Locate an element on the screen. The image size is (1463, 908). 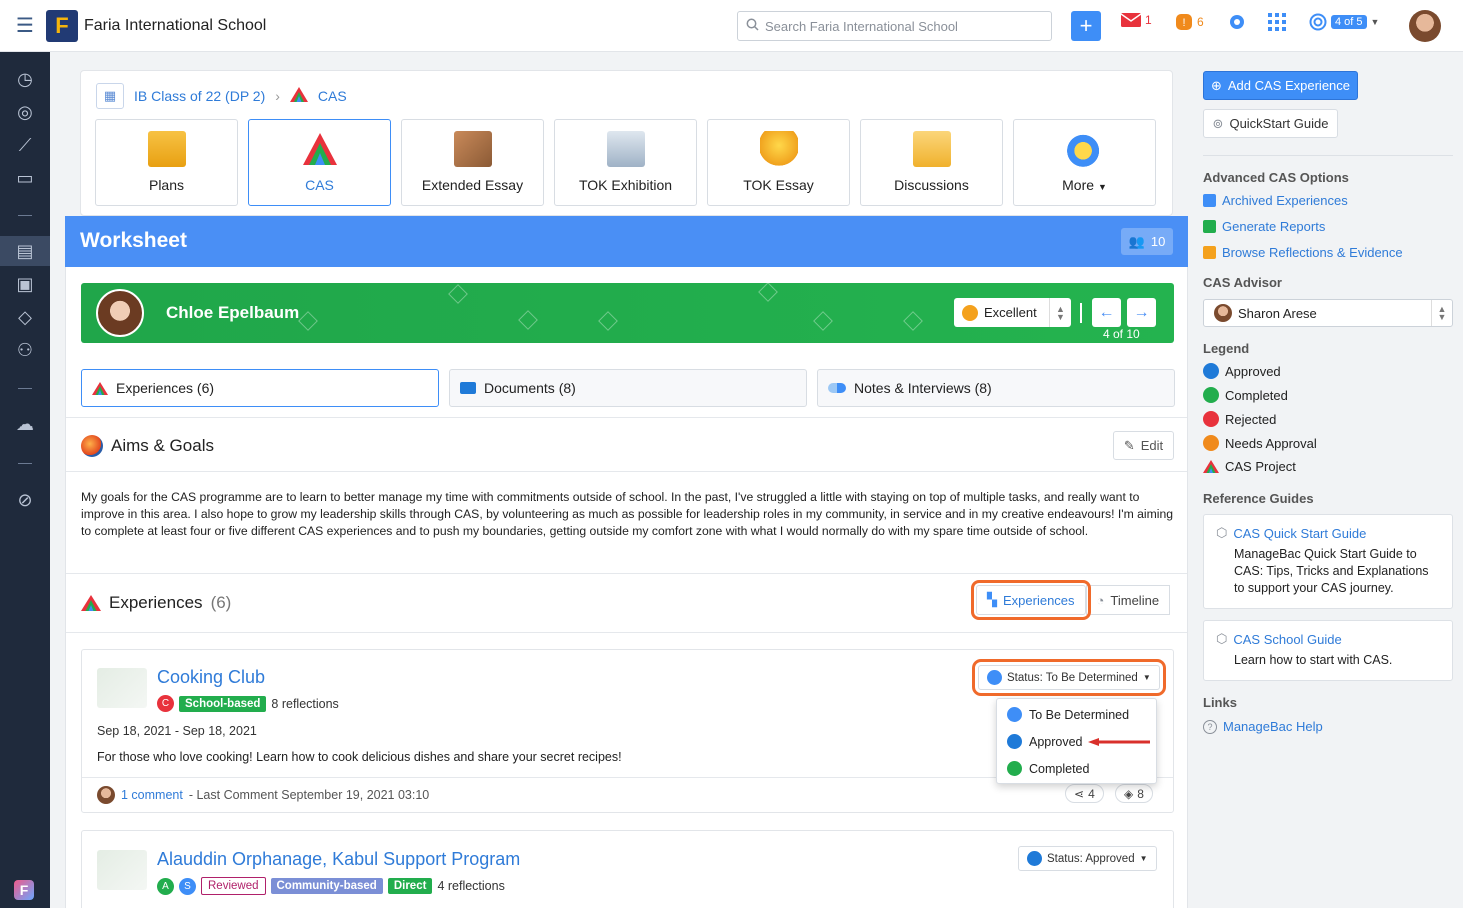
legend-cas-project: CAS Project is located at coordinates (1249, 466).